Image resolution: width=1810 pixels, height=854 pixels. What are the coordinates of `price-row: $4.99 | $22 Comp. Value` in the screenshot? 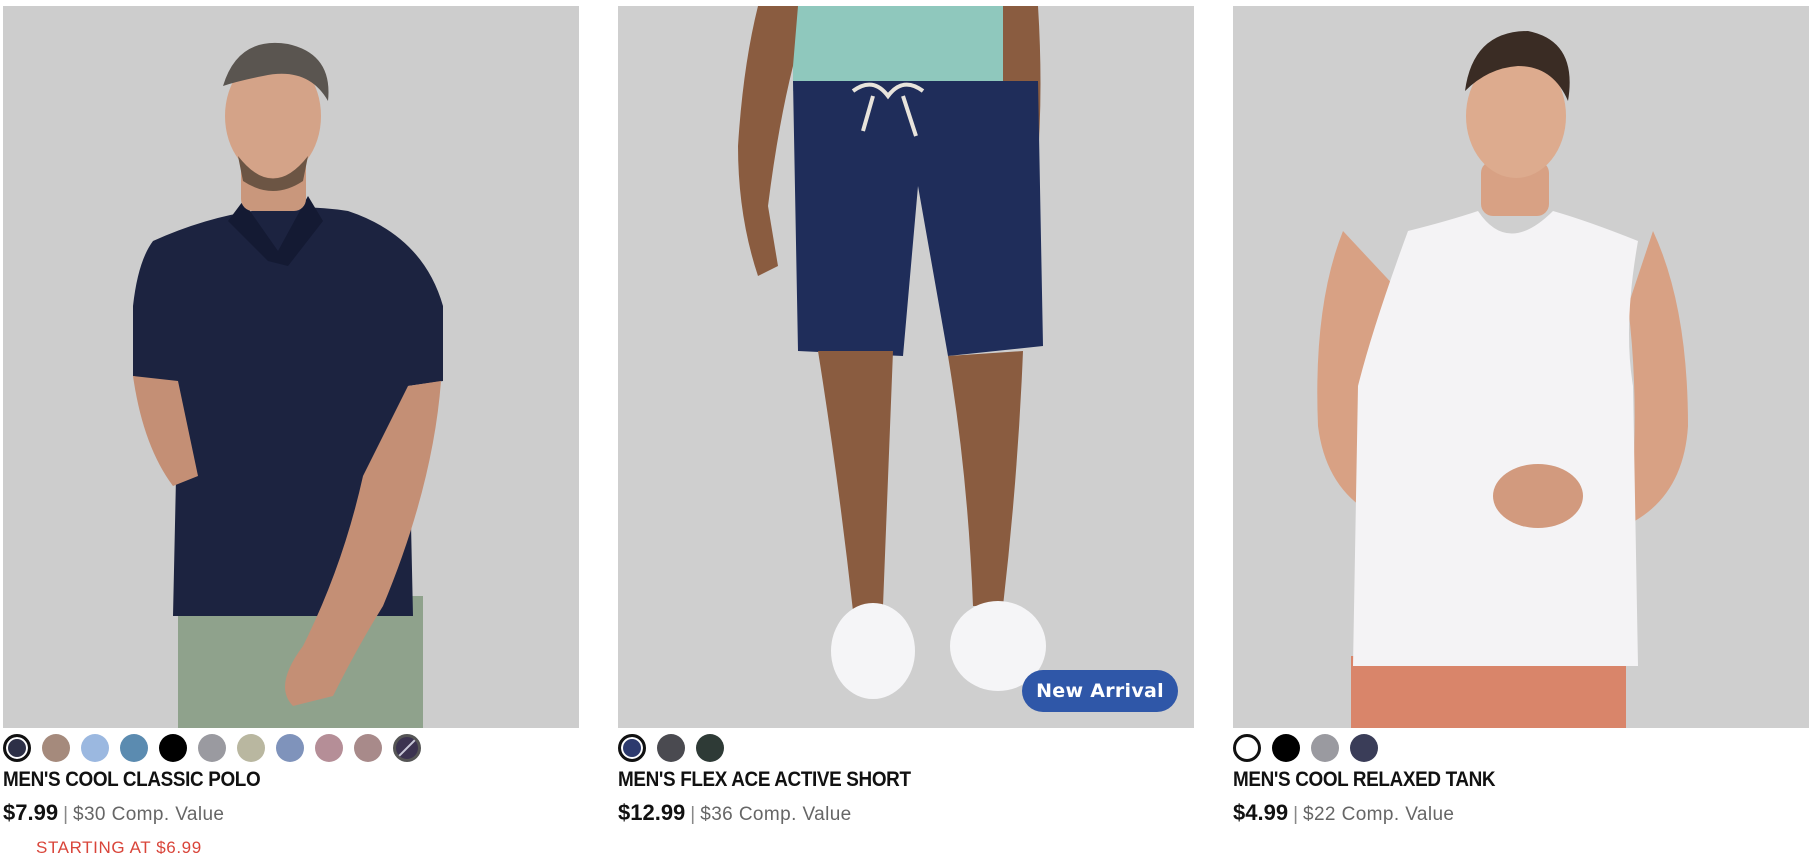 It's located at (1343, 813).